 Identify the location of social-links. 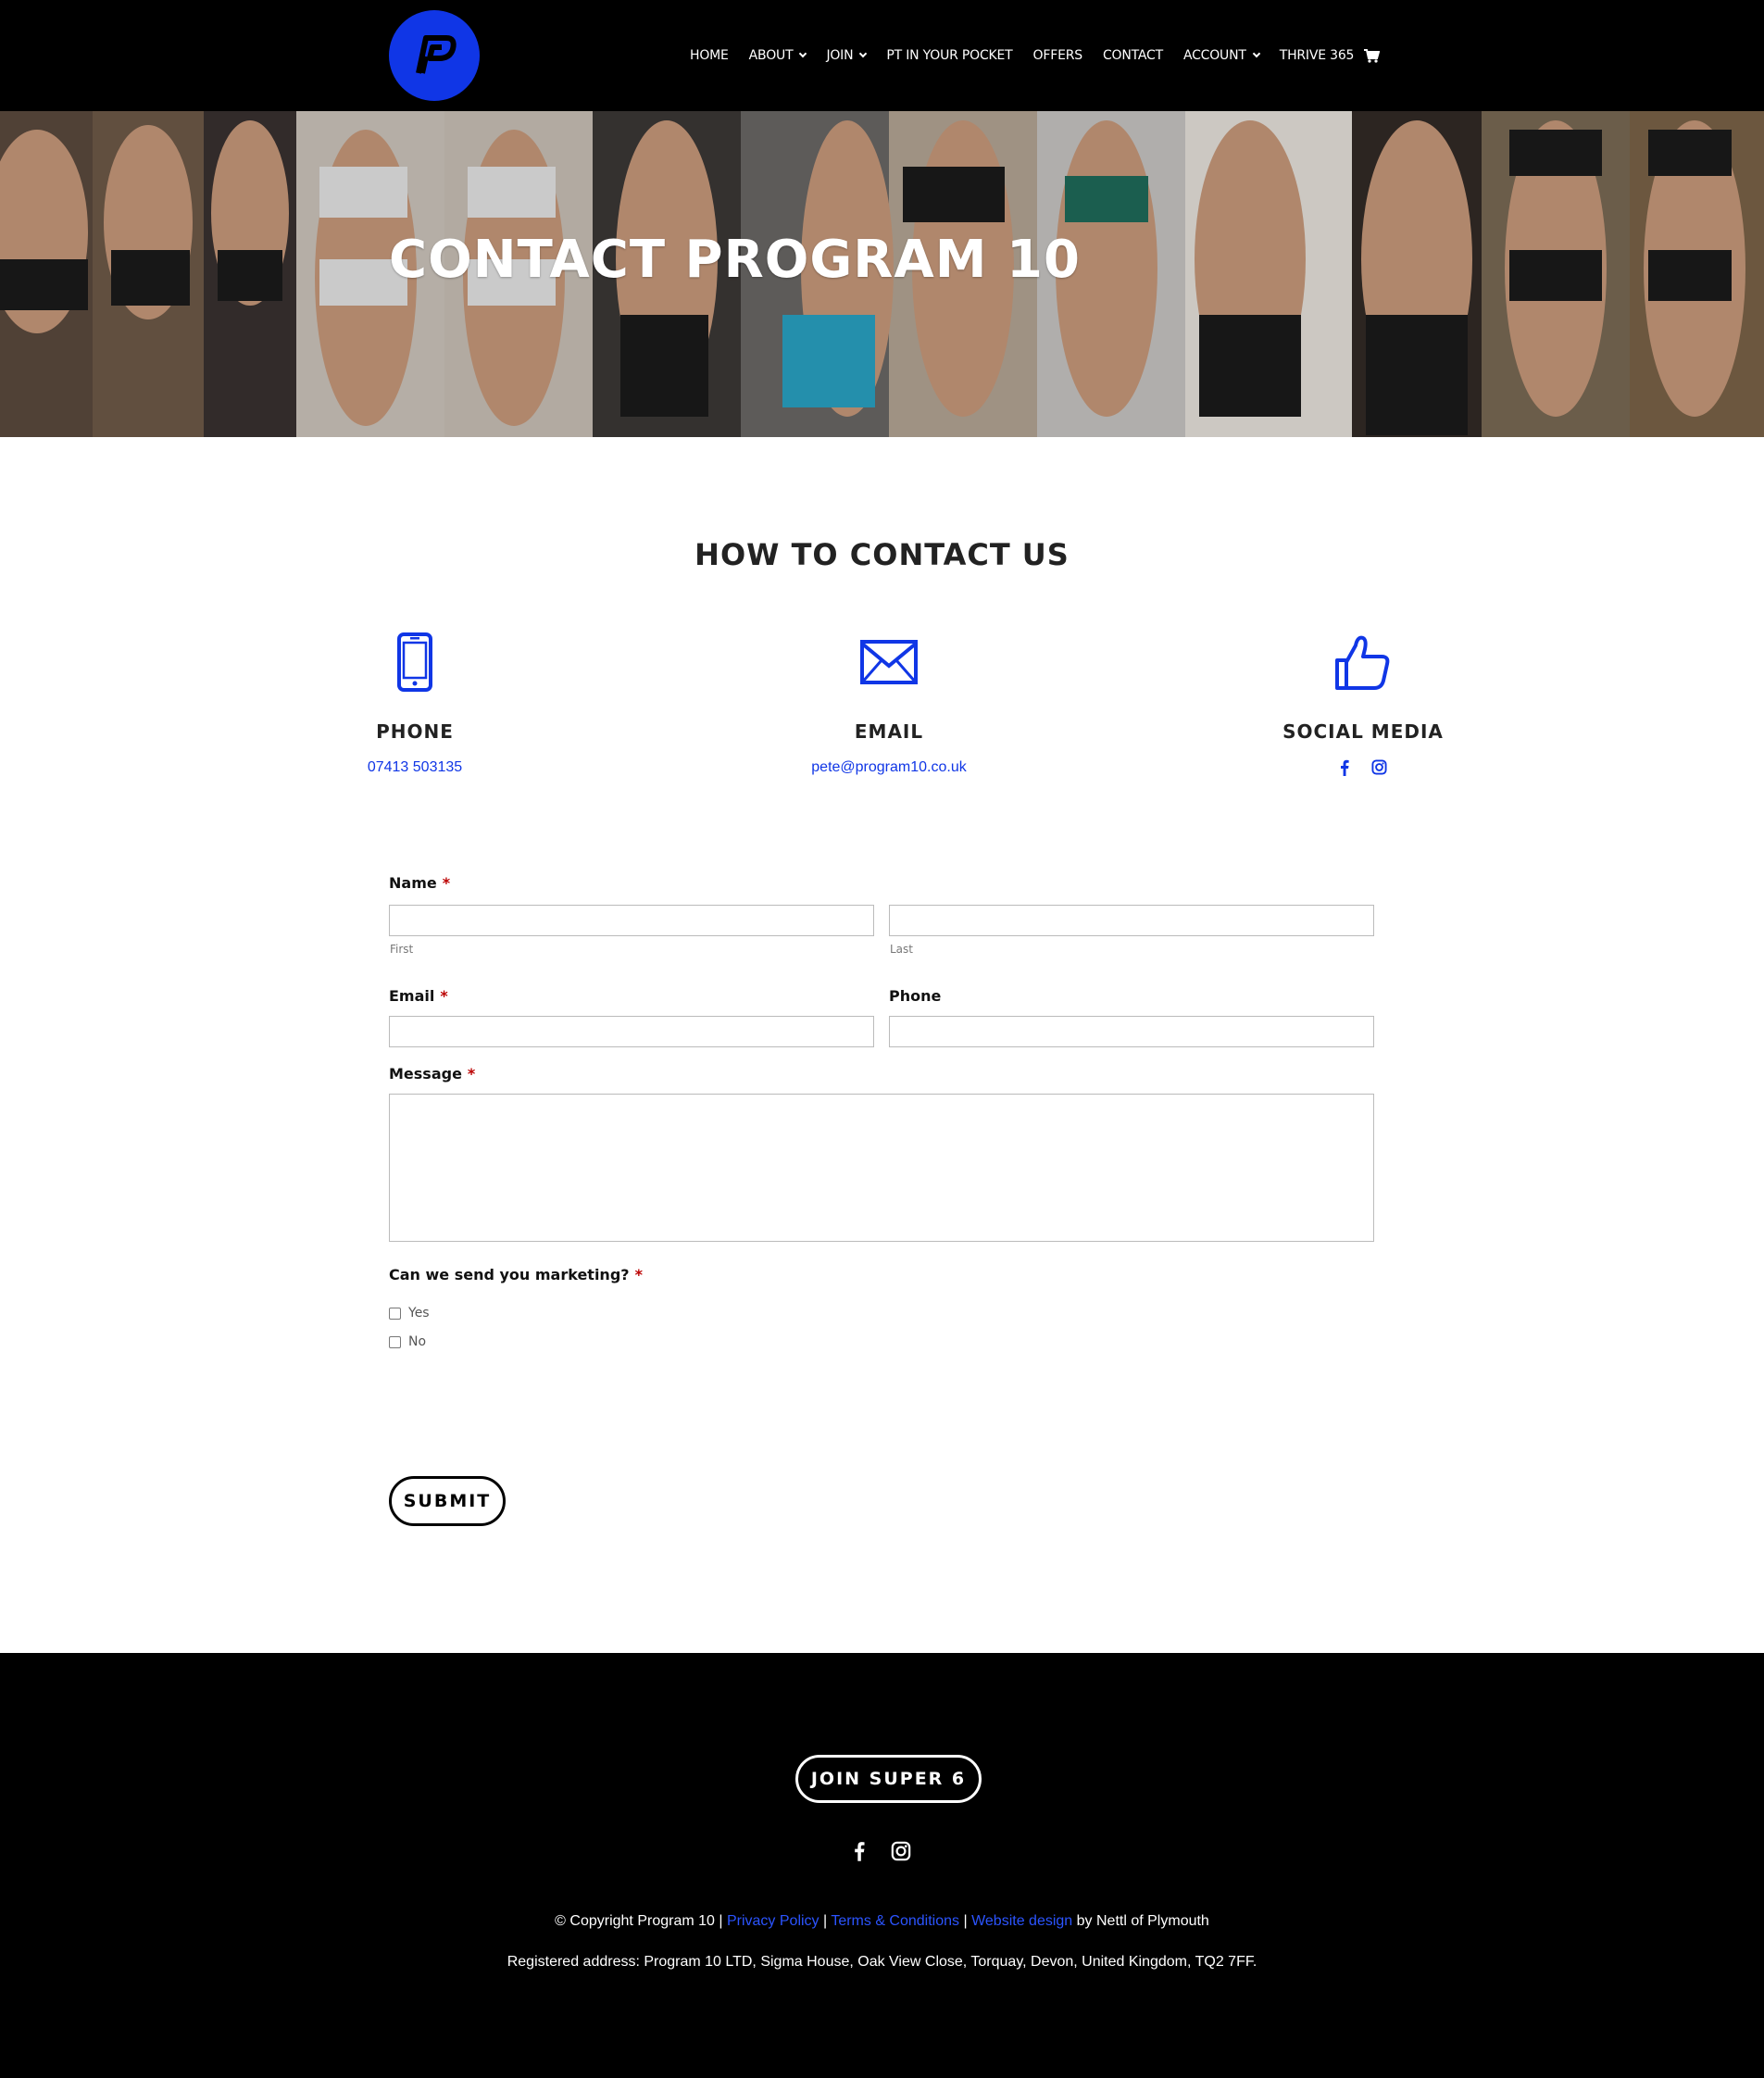
(1363, 769).